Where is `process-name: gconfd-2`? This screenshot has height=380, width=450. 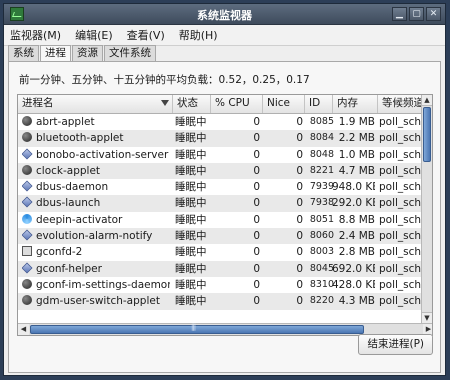 process-name: gconfd-2 is located at coordinates (59, 252).